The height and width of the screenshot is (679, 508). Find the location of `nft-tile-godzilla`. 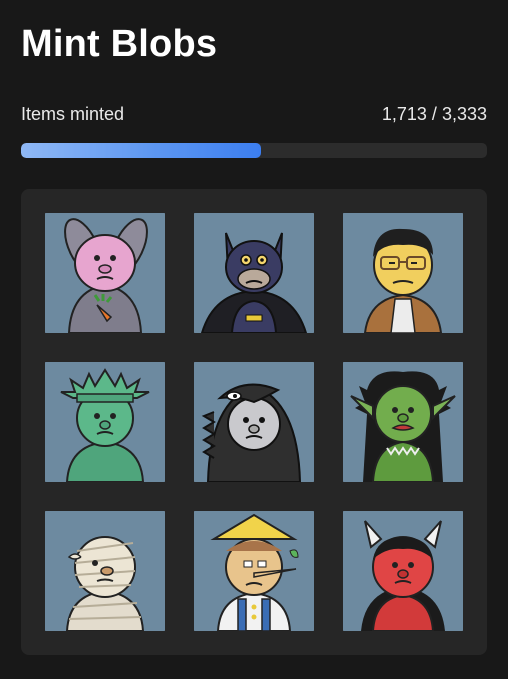

nft-tile-godzilla is located at coordinates (254, 422).